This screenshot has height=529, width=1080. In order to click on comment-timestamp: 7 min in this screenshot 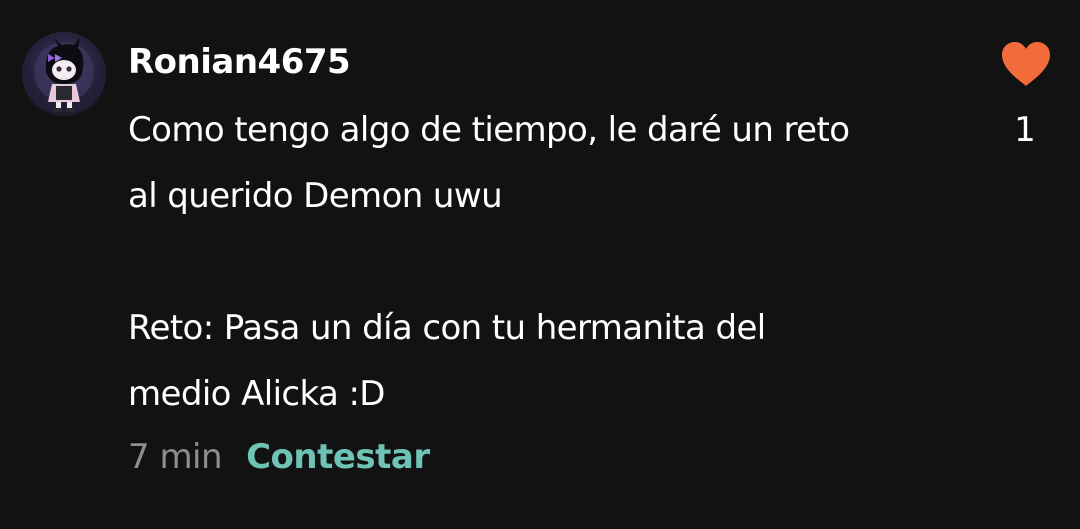, I will do `click(175, 457)`.